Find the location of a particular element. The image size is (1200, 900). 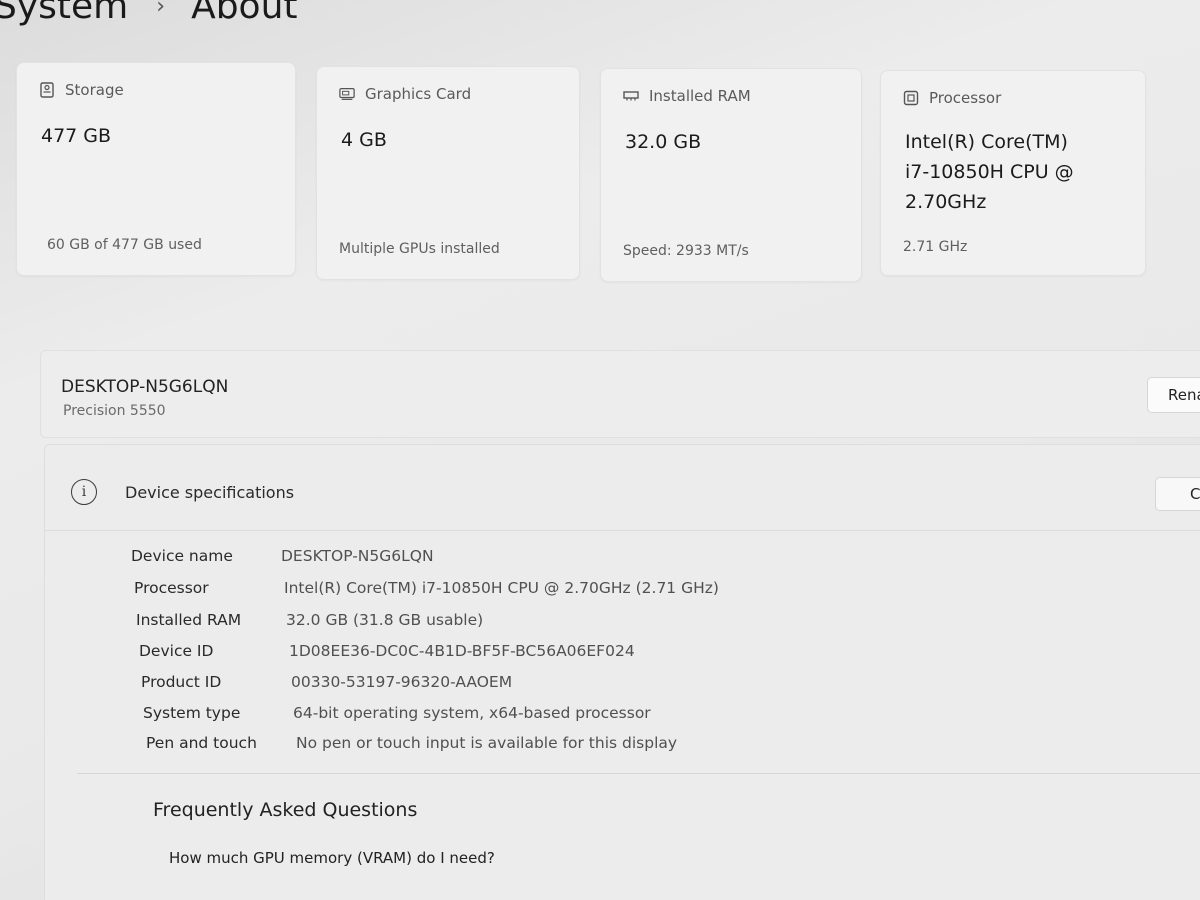

device-name-row: DESKTOP-N5G6LQN Precision 5550 Rena is located at coordinates (620, 394).